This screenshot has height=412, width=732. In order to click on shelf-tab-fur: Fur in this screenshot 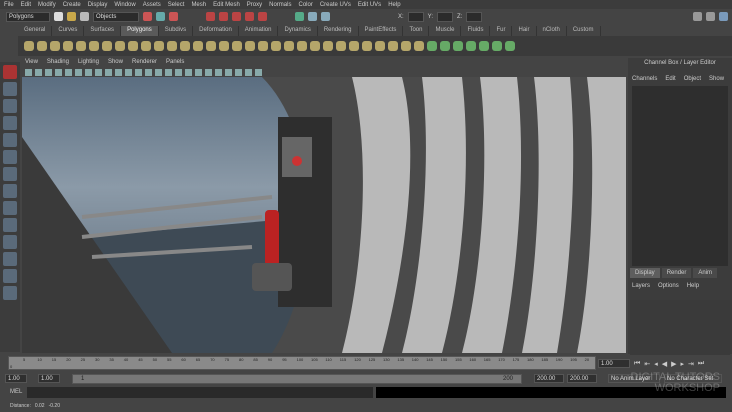, I will do `click(501, 31)`.